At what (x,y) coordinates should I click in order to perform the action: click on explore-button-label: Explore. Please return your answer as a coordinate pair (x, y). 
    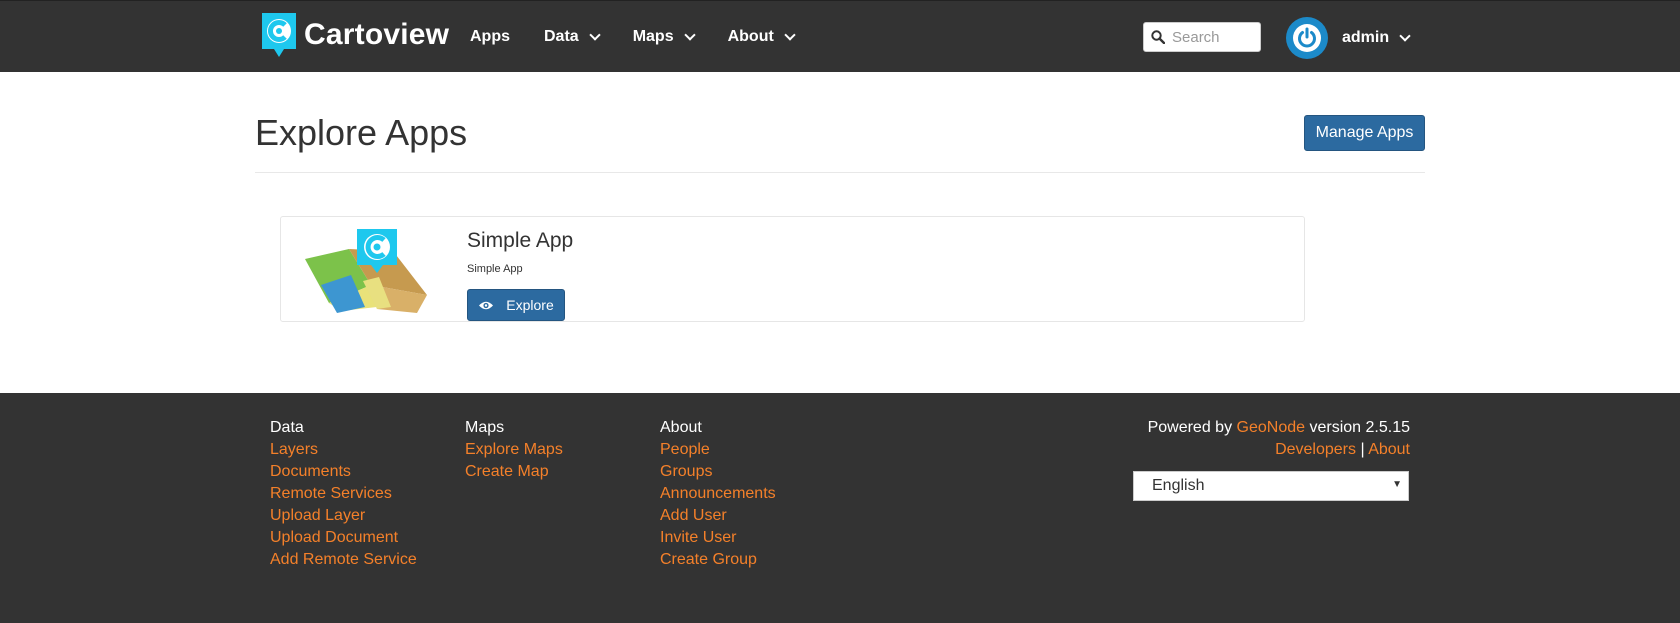
    Looking at the image, I should click on (530, 305).